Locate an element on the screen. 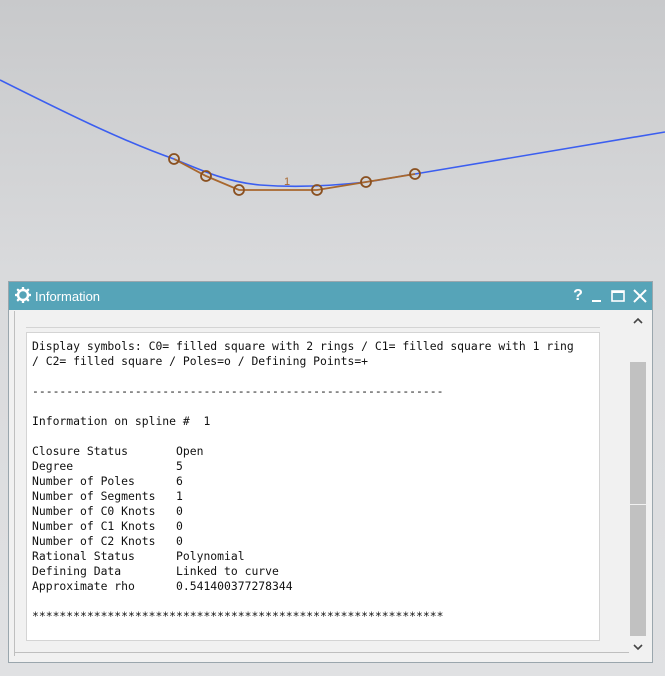 This screenshot has width=665, height=676. scroll-up-button is located at coordinates (638, 321).